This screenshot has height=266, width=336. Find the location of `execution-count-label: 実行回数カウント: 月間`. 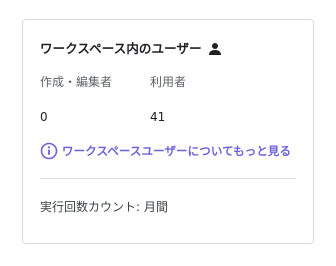

execution-count-label: 実行回数カウント: 月間 is located at coordinates (104, 207).